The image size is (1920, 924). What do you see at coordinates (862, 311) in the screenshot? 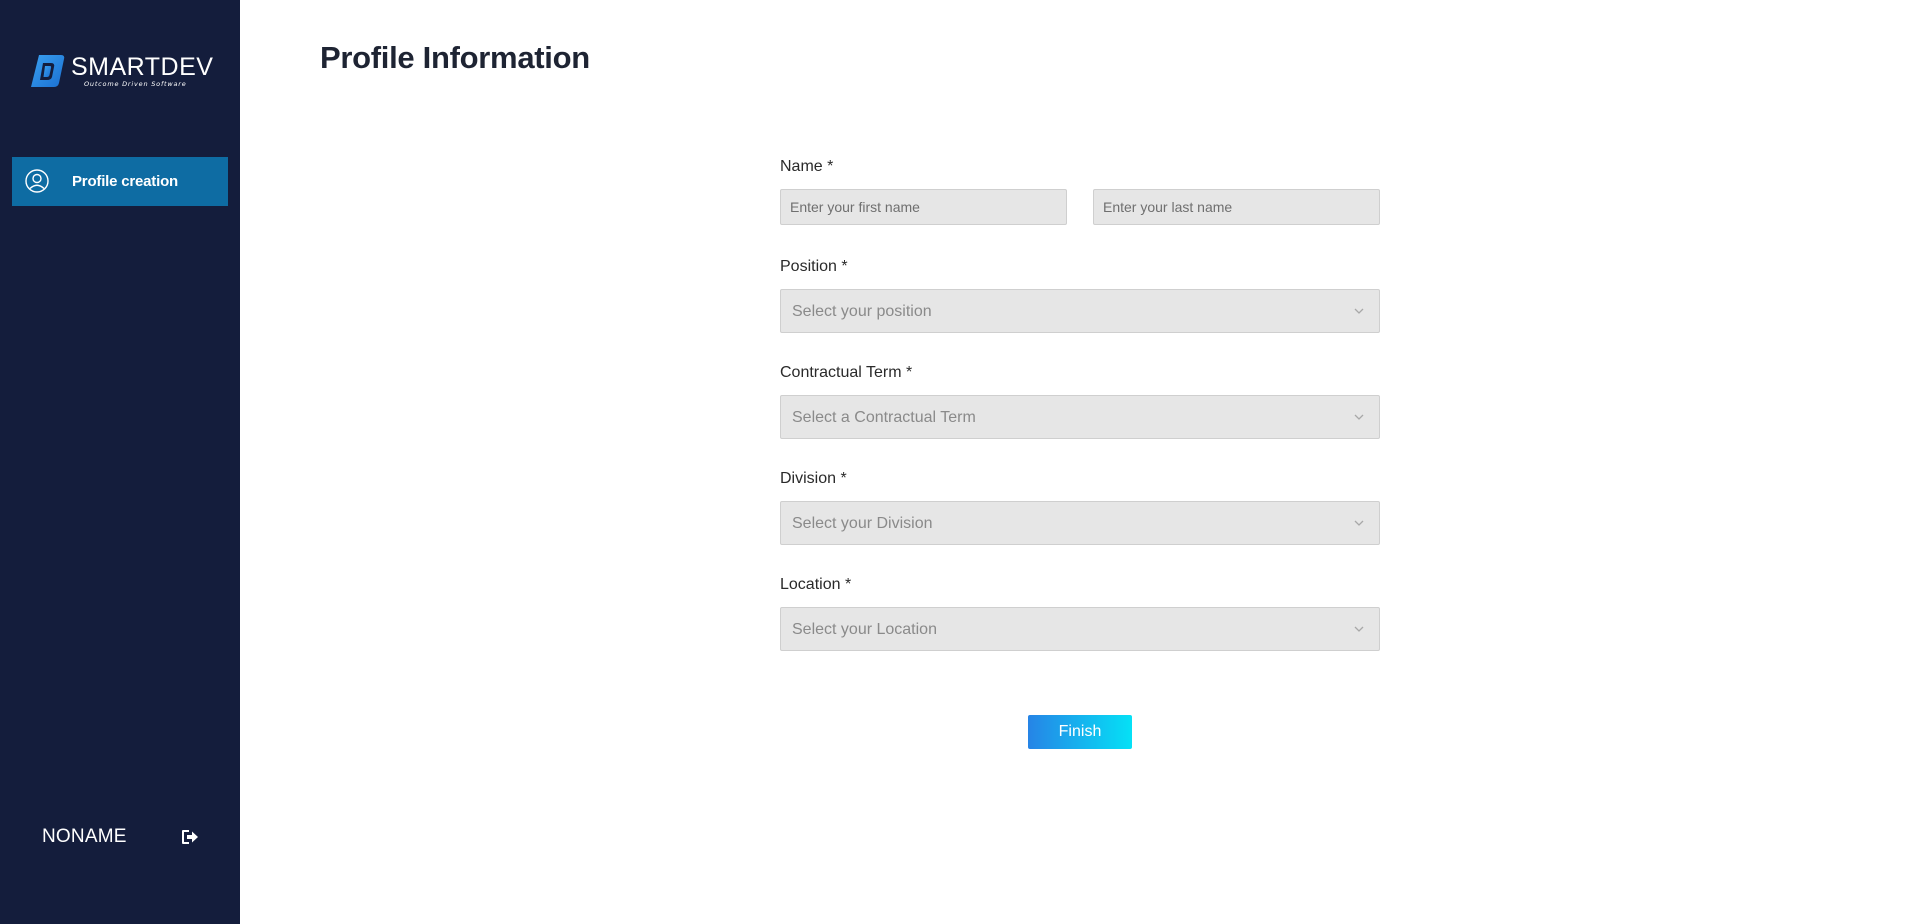
I see `position-select-placeholder: Select your position` at bounding box center [862, 311].